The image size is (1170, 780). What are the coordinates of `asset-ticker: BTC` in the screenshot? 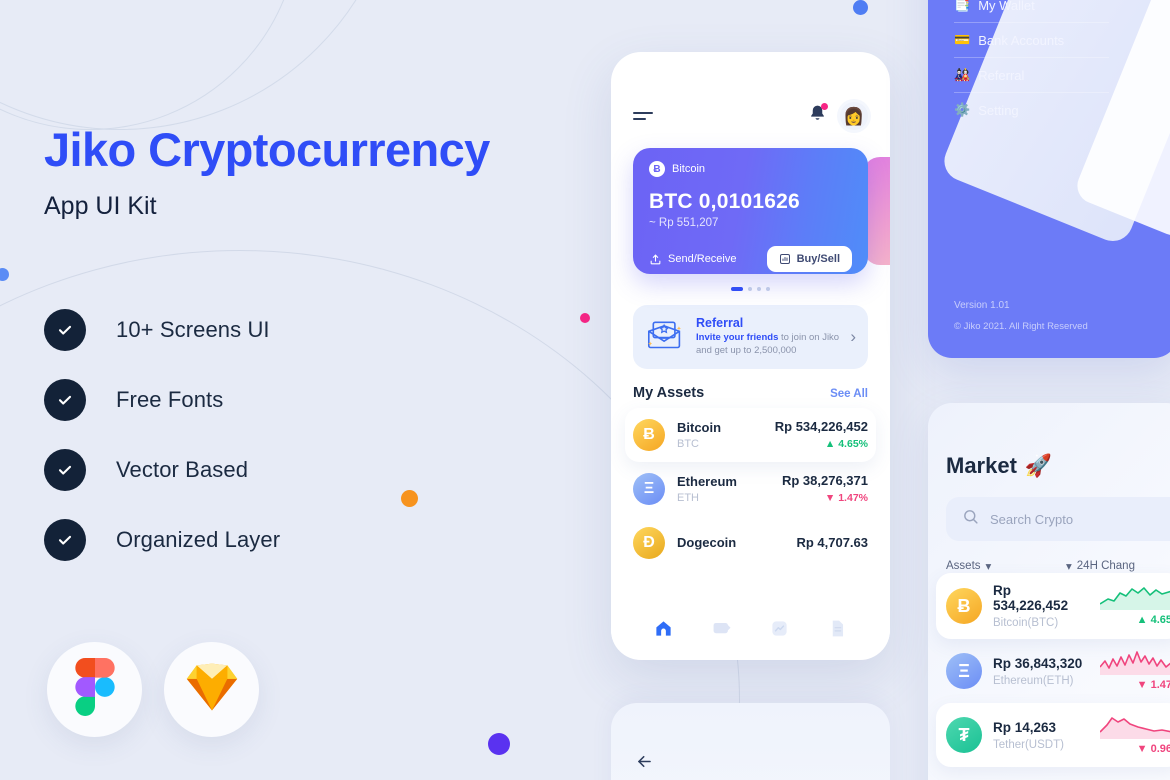 It's located at (688, 443).